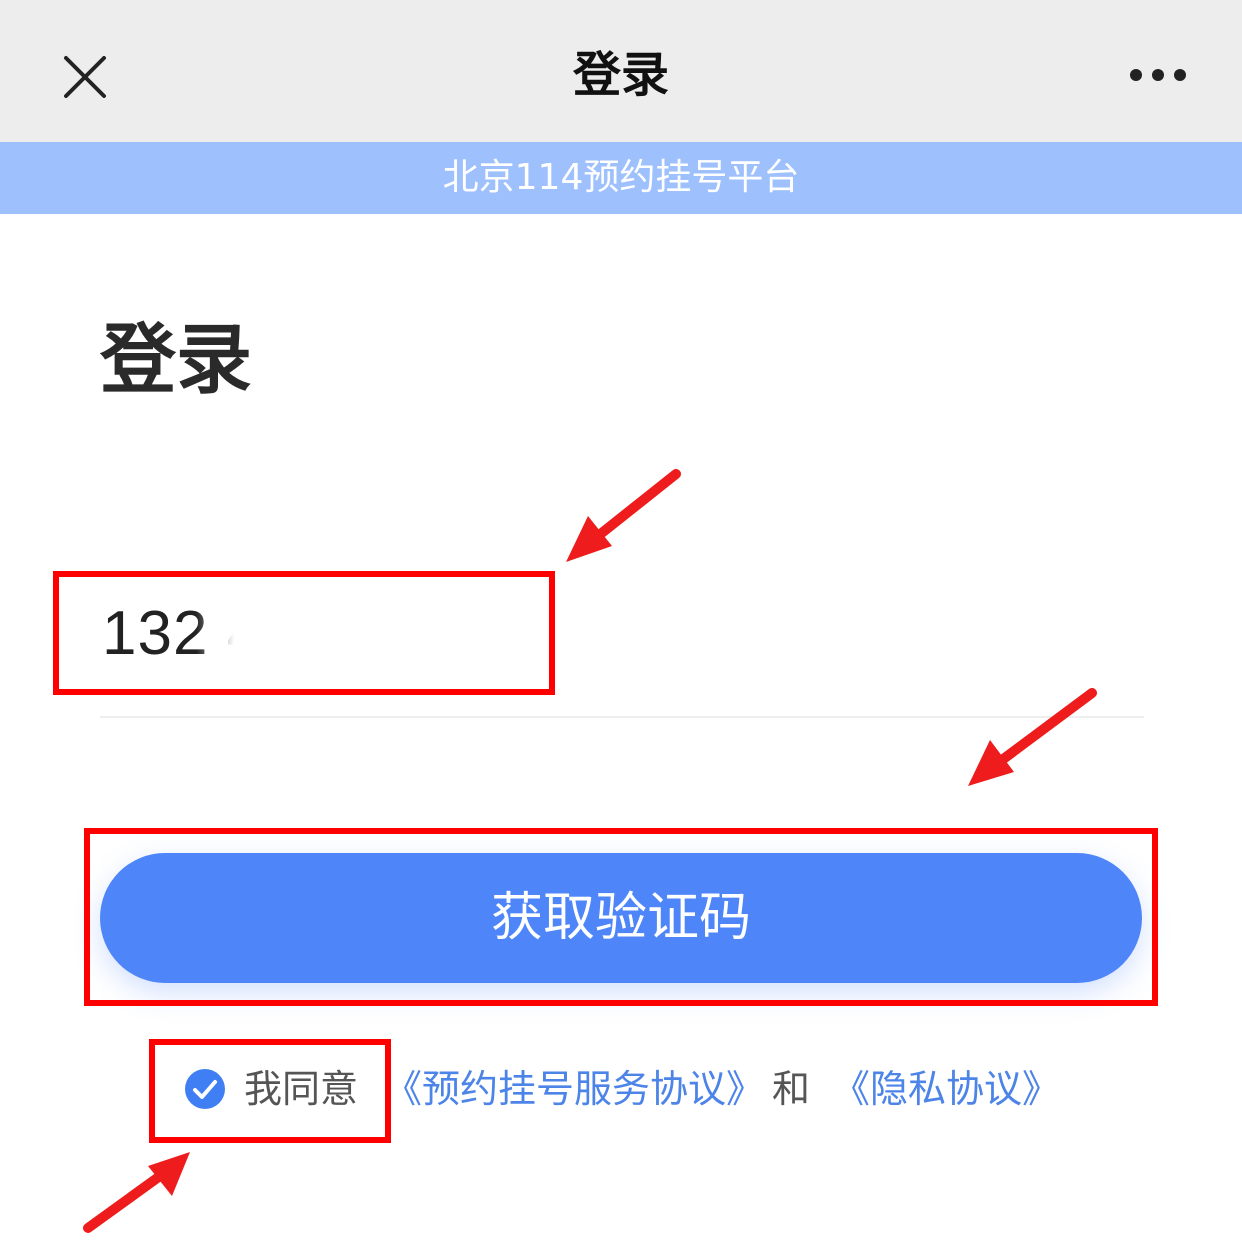  I want to click on phone-input-underline, so click(622, 717).